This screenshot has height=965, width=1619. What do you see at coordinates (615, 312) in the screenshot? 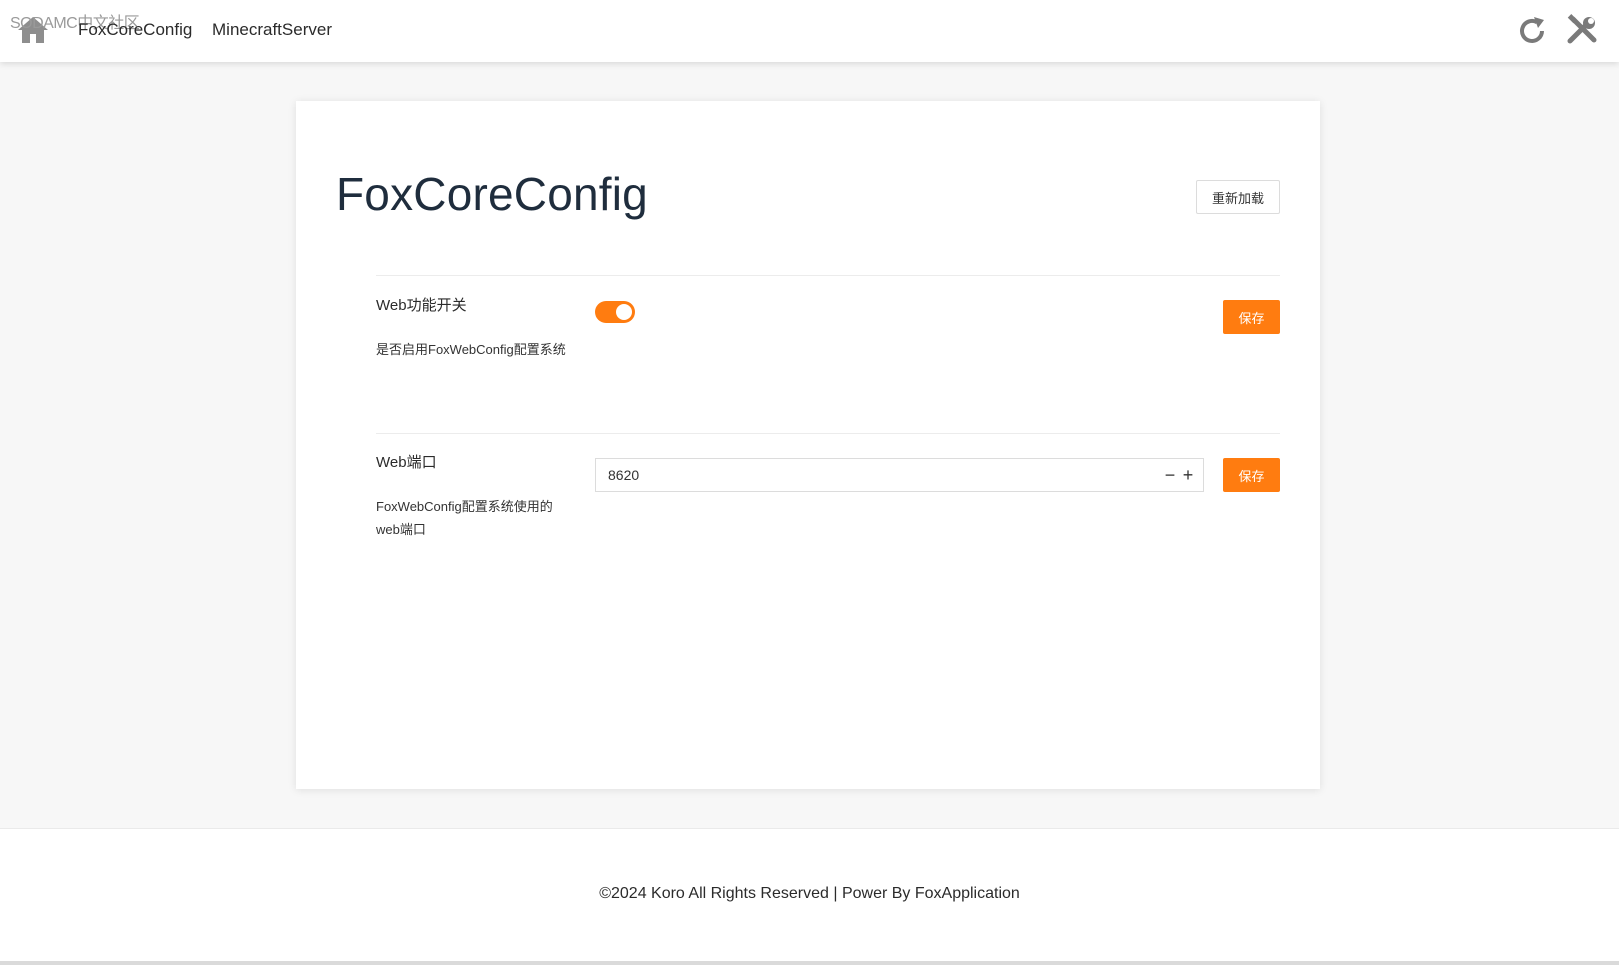
I see `web-enable-toggle` at bounding box center [615, 312].